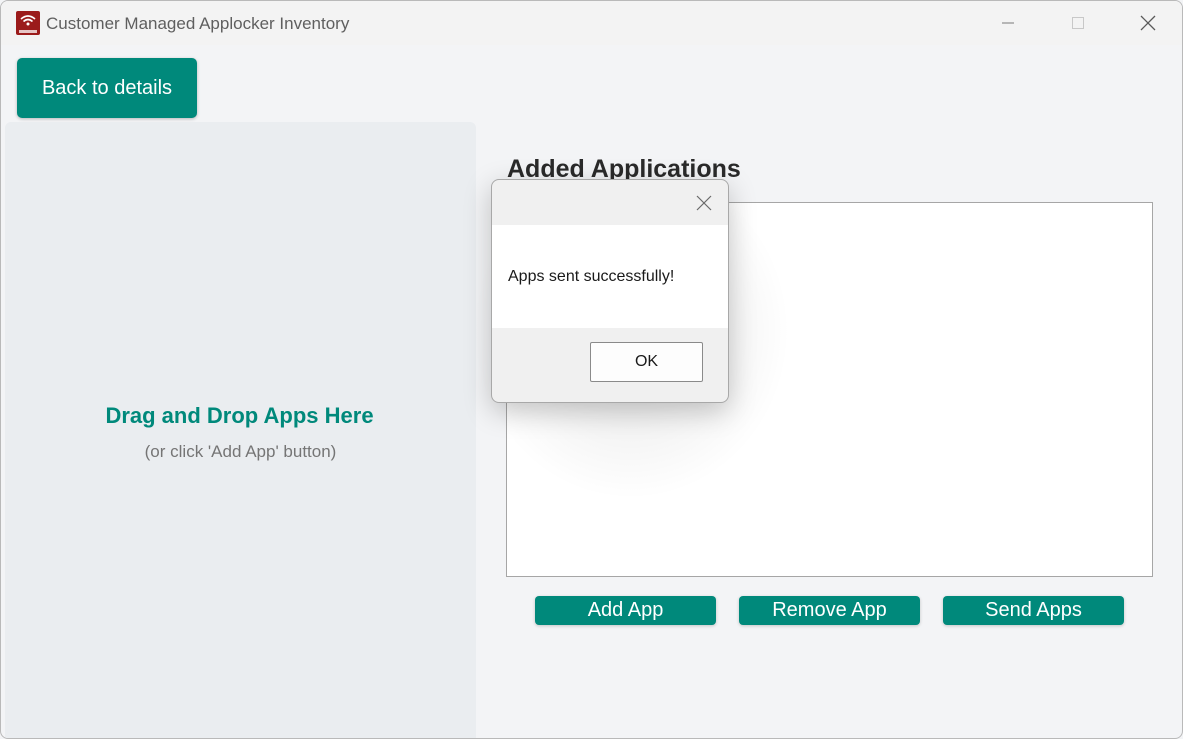  I want to click on maximize-icon, so click(1078, 23).